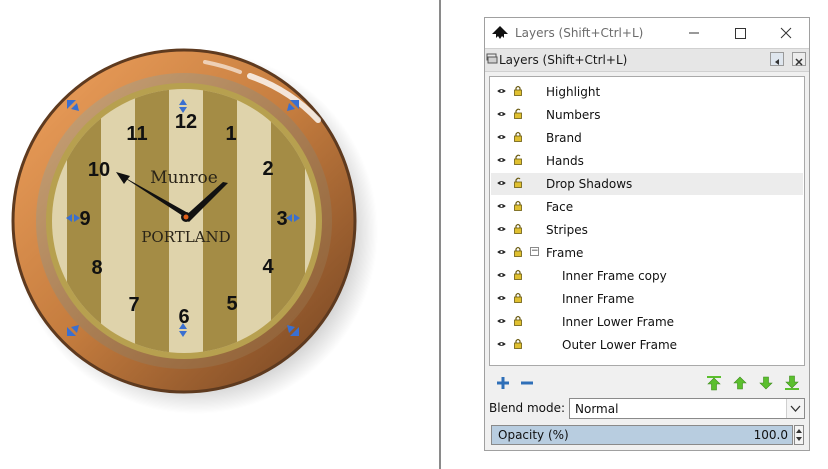 This screenshot has height=469, width=828. Describe the element at coordinates (564, 138) in the screenshot. I see `layer-name: Brand` at that location.